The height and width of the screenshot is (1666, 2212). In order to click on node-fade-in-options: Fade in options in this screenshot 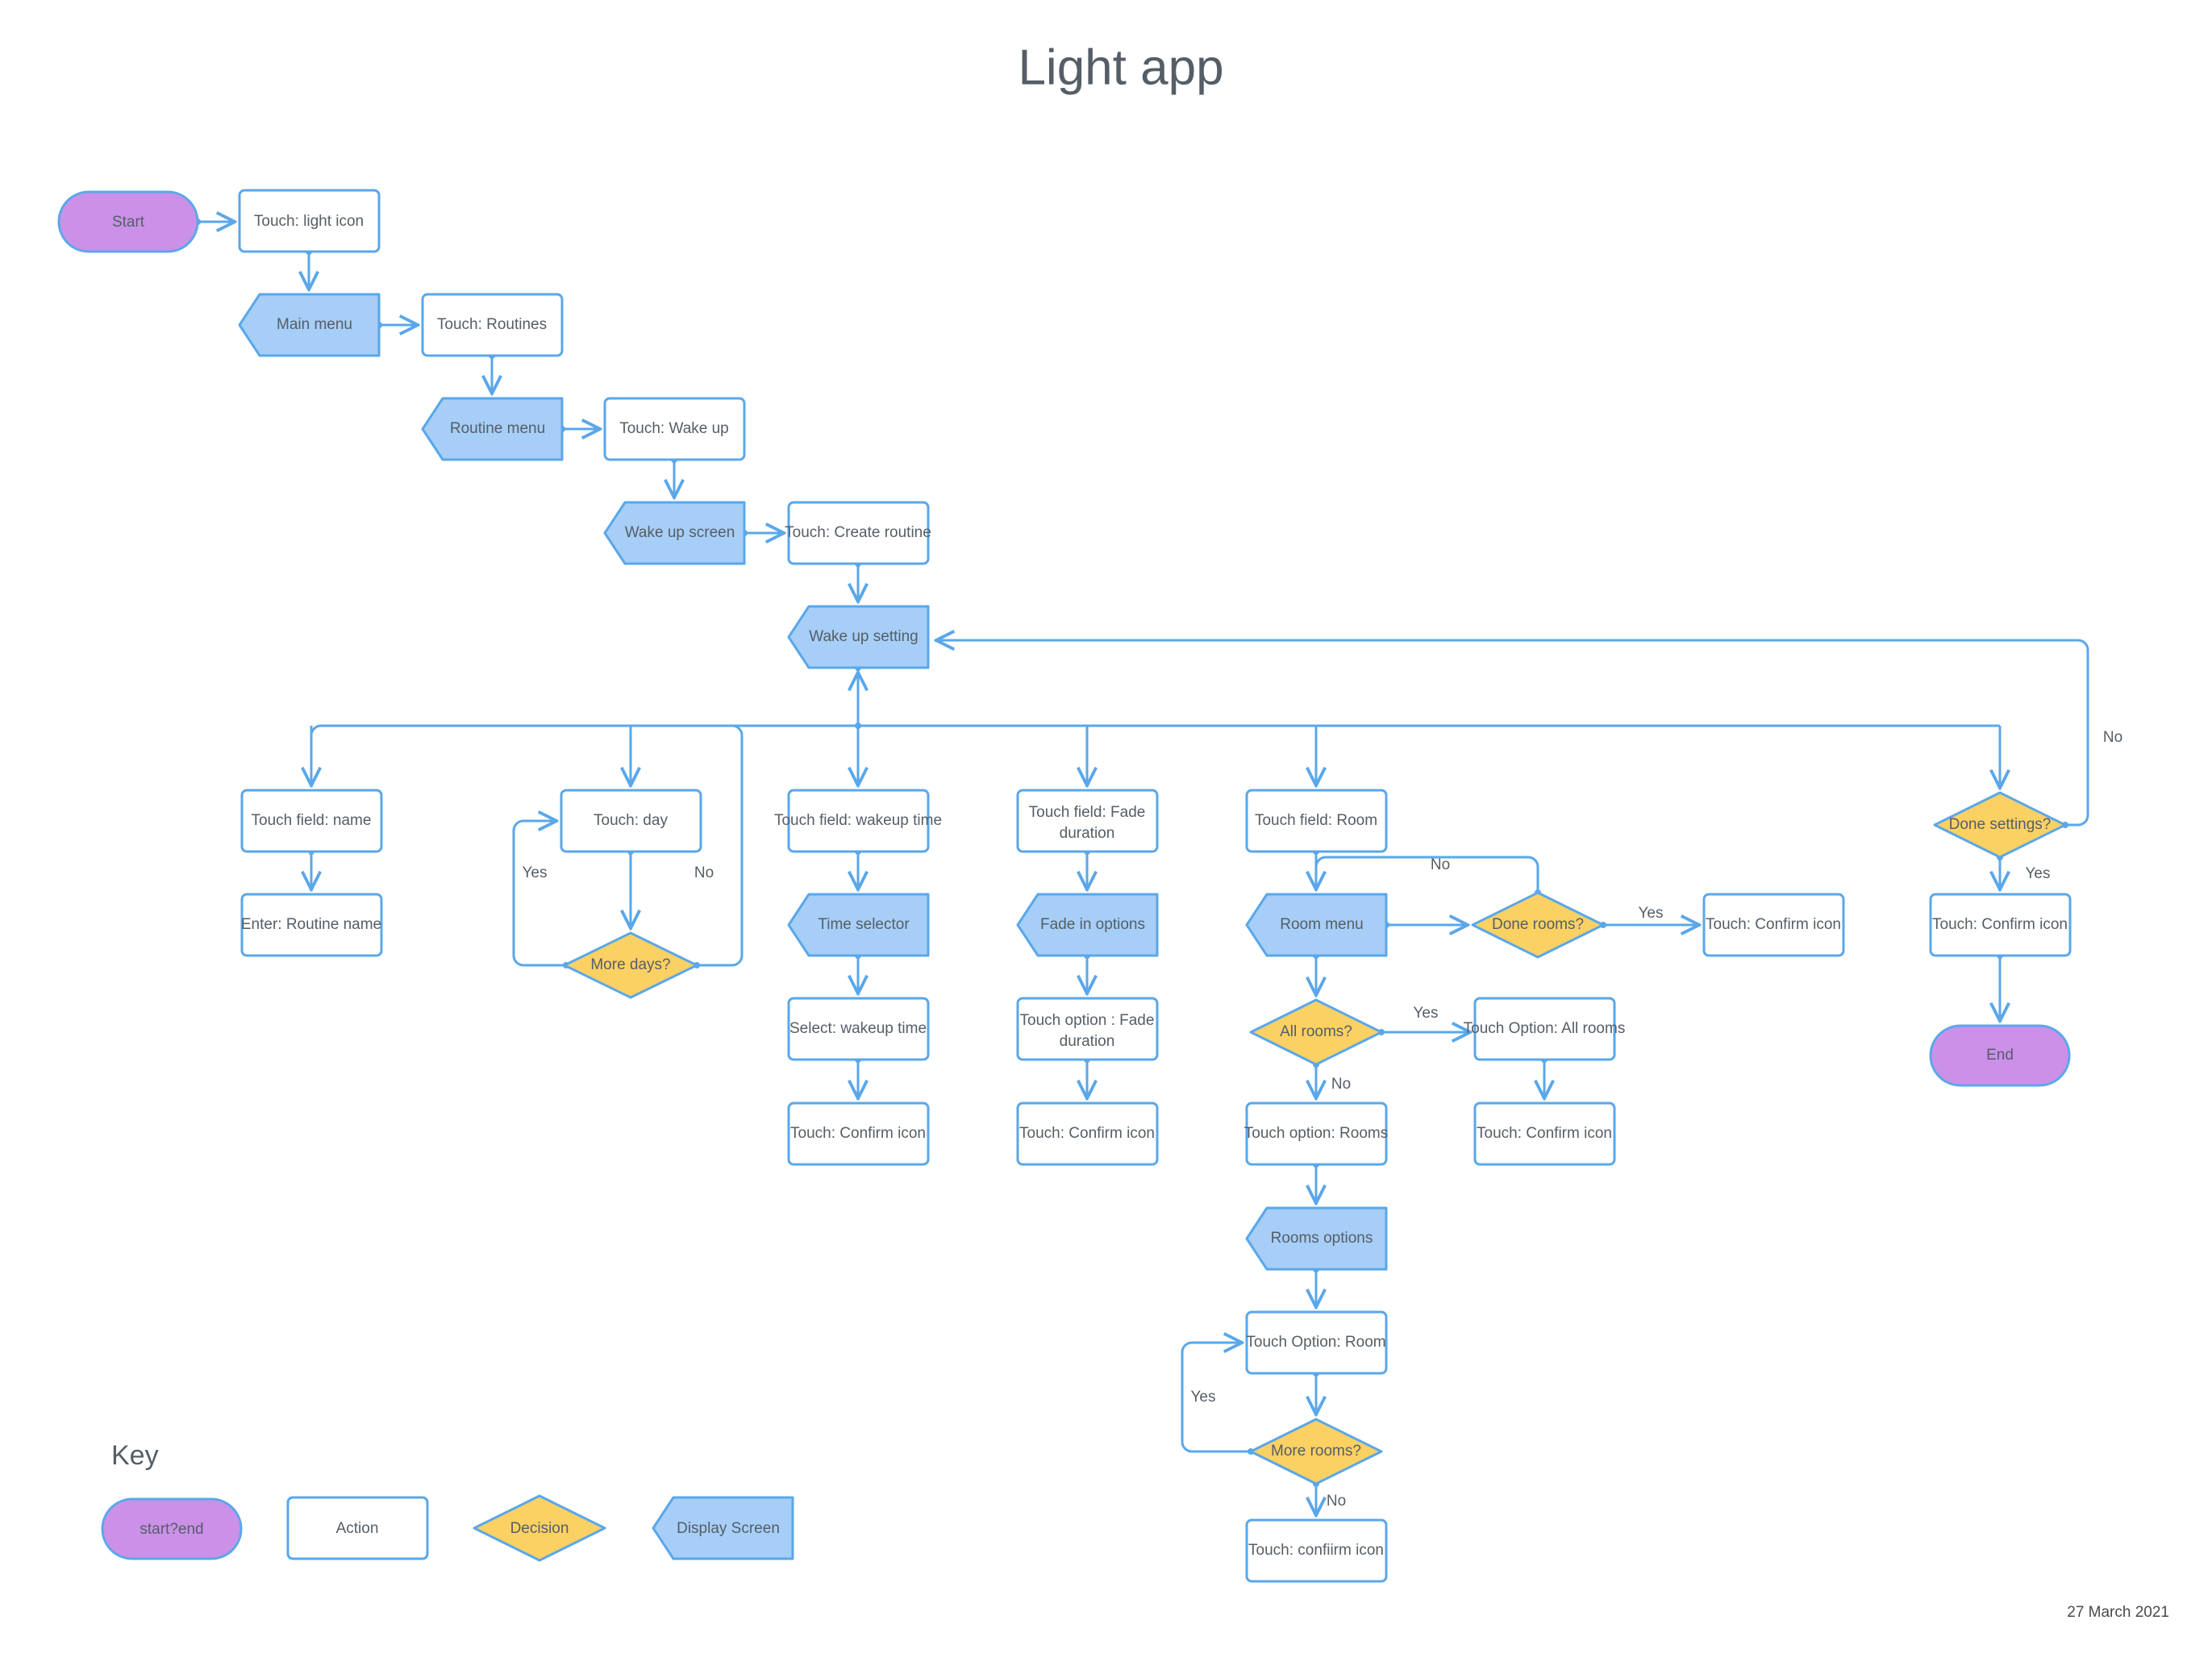, I will do `click(1087, 925)`.